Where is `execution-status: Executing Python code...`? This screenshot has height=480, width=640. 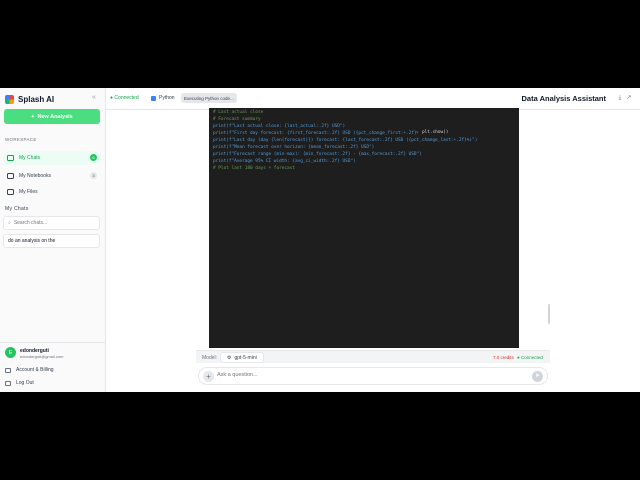
execution-status: Executing Python code... is located at coordinates (209, 98).